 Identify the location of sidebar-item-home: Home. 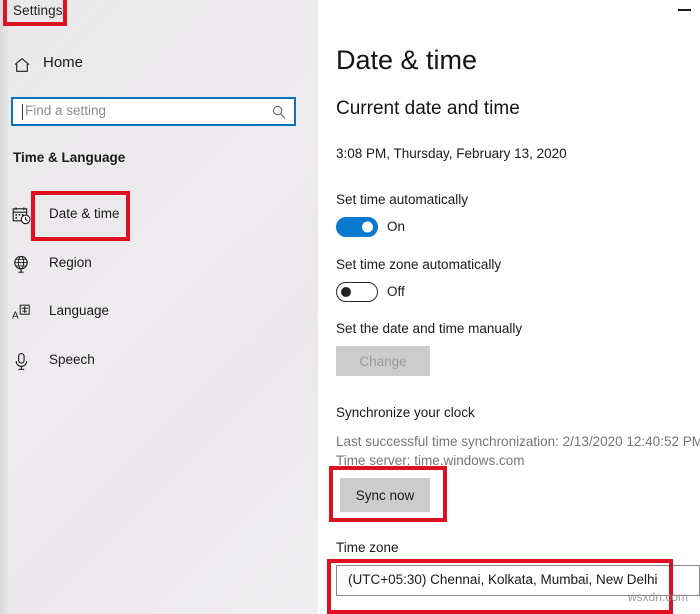
(85, 66).